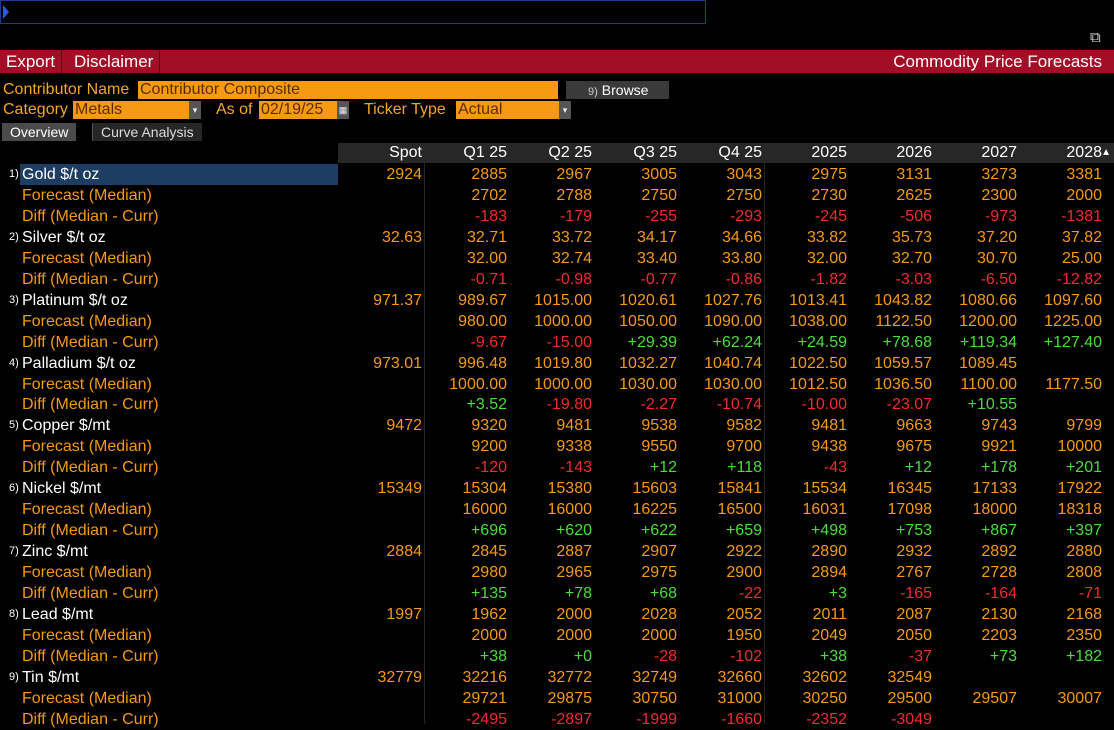  Describe the element at coordinates (381, 153) in the screenshot. I see `col-header-spot: Spot` at that location.